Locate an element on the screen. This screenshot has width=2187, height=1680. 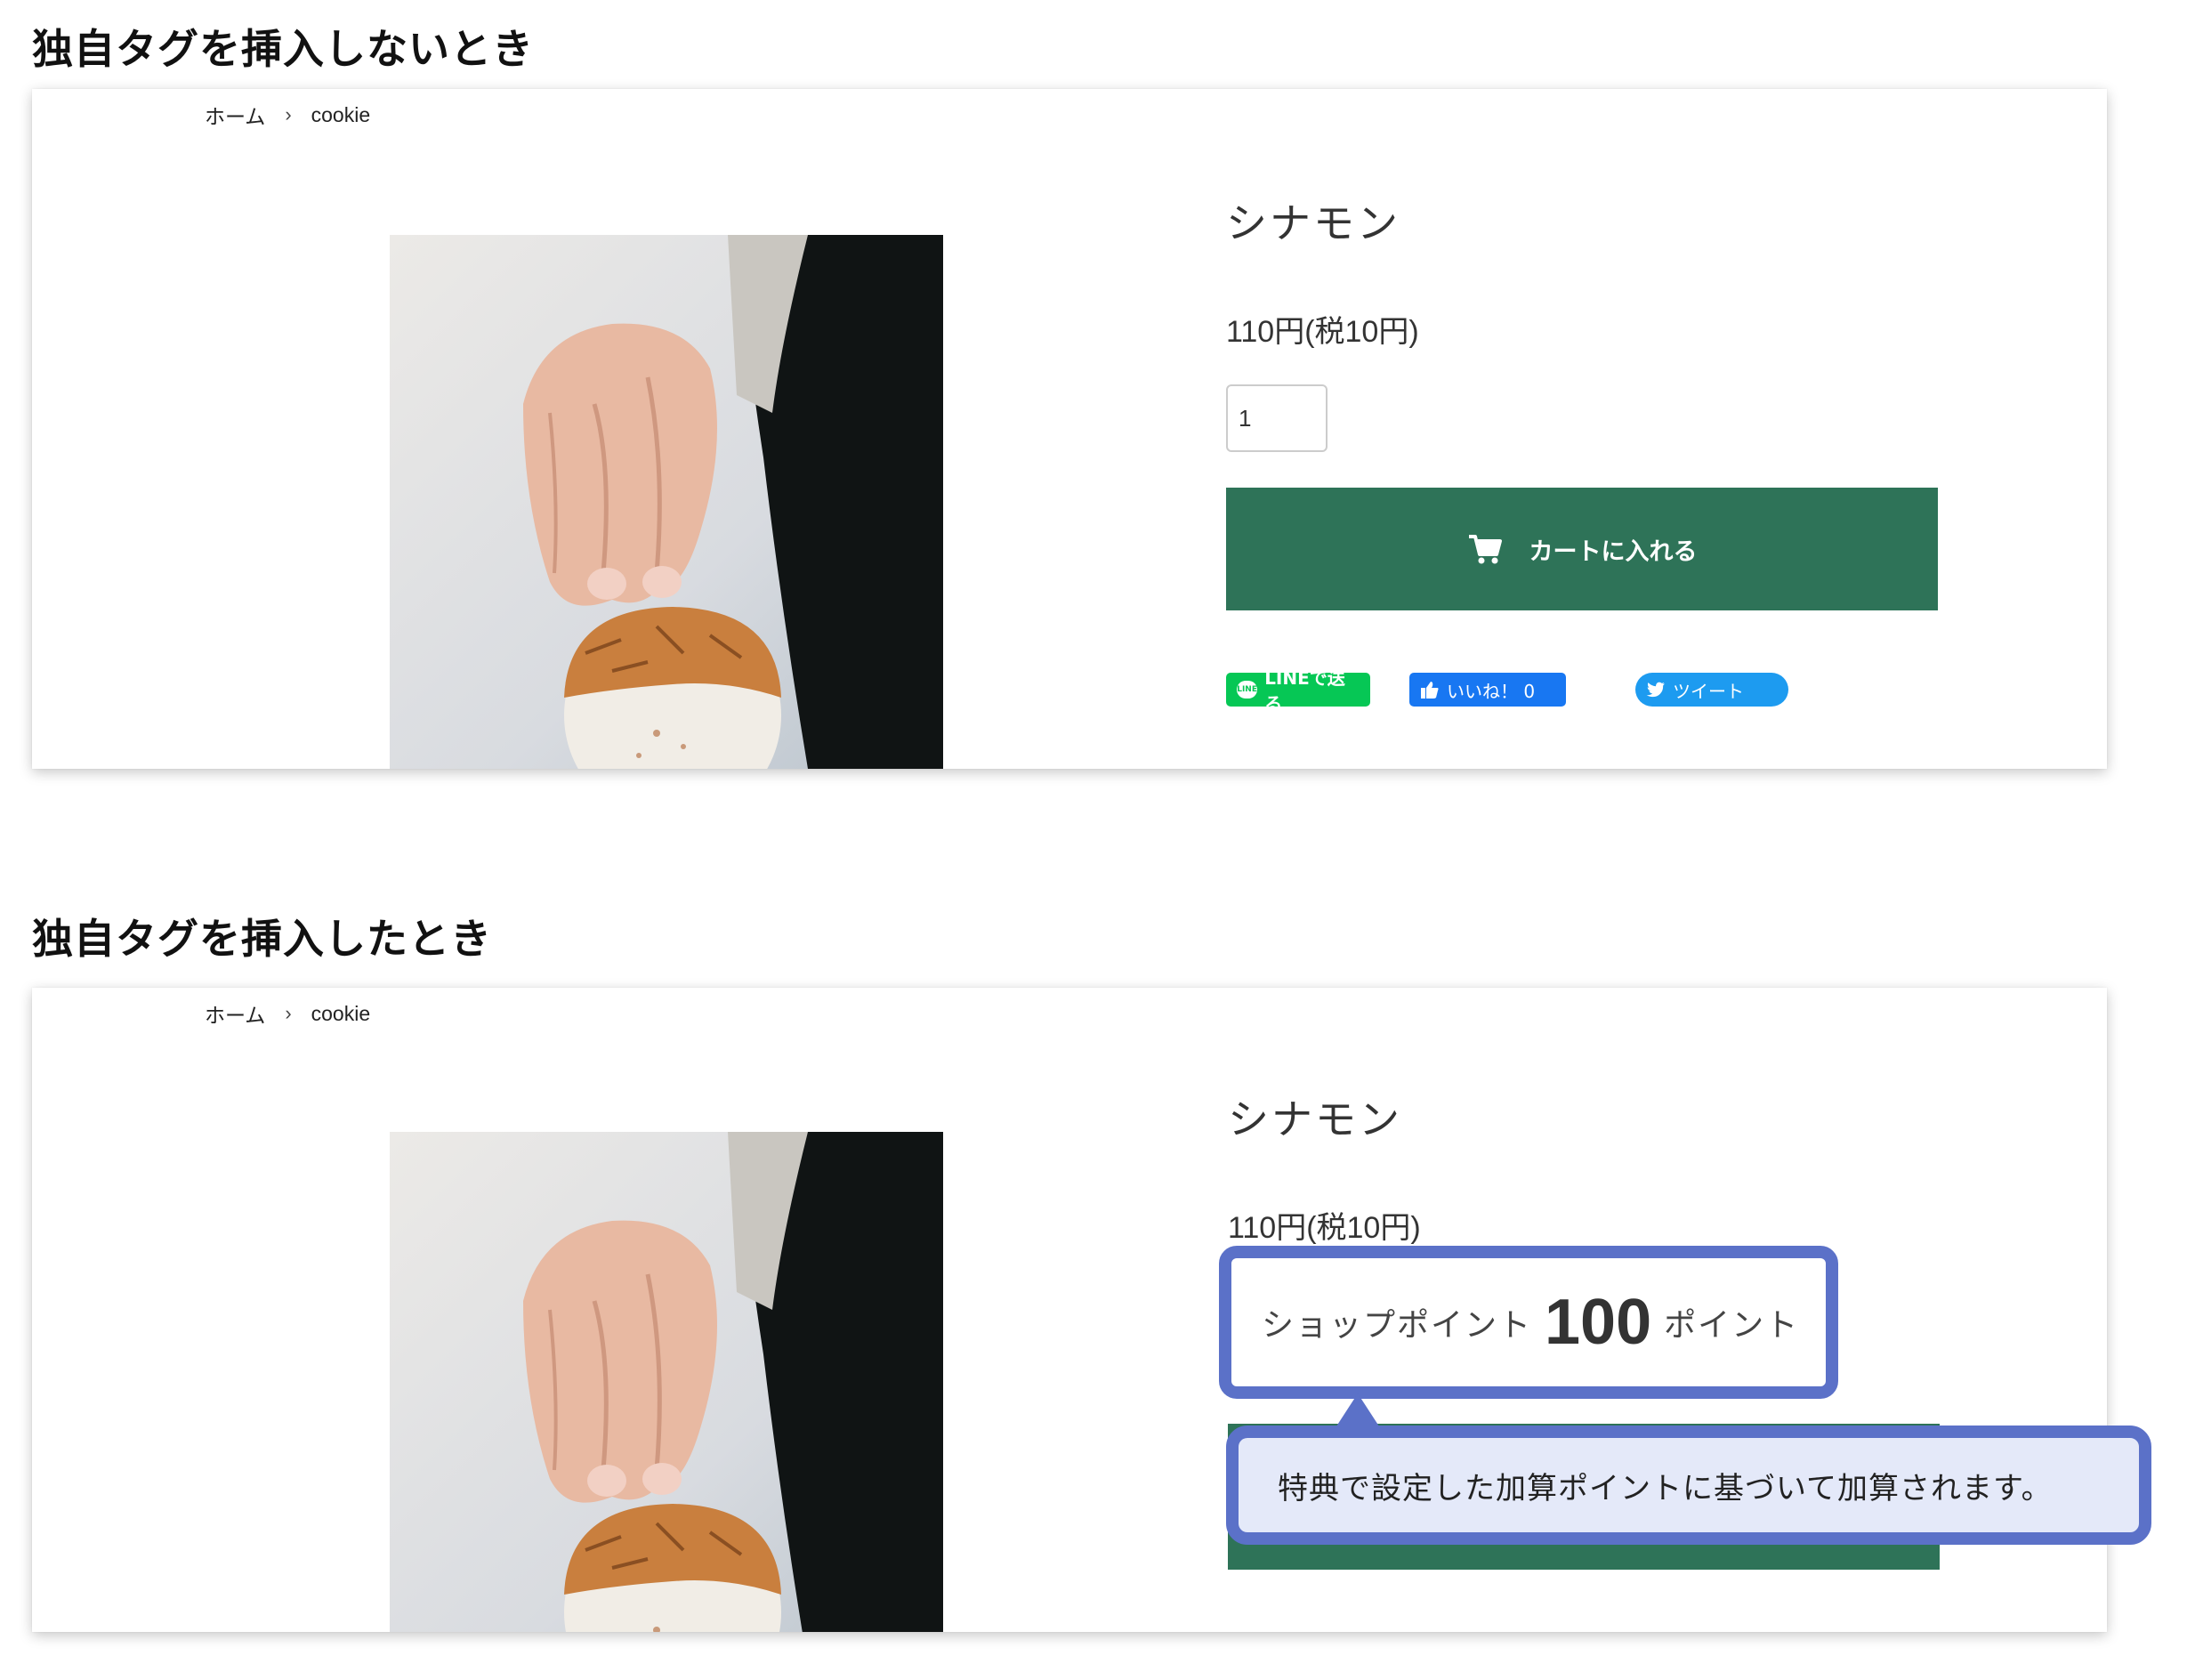
section-title-with-tag: 独自タグを挿入したとき is located at coordinates (262, 939).